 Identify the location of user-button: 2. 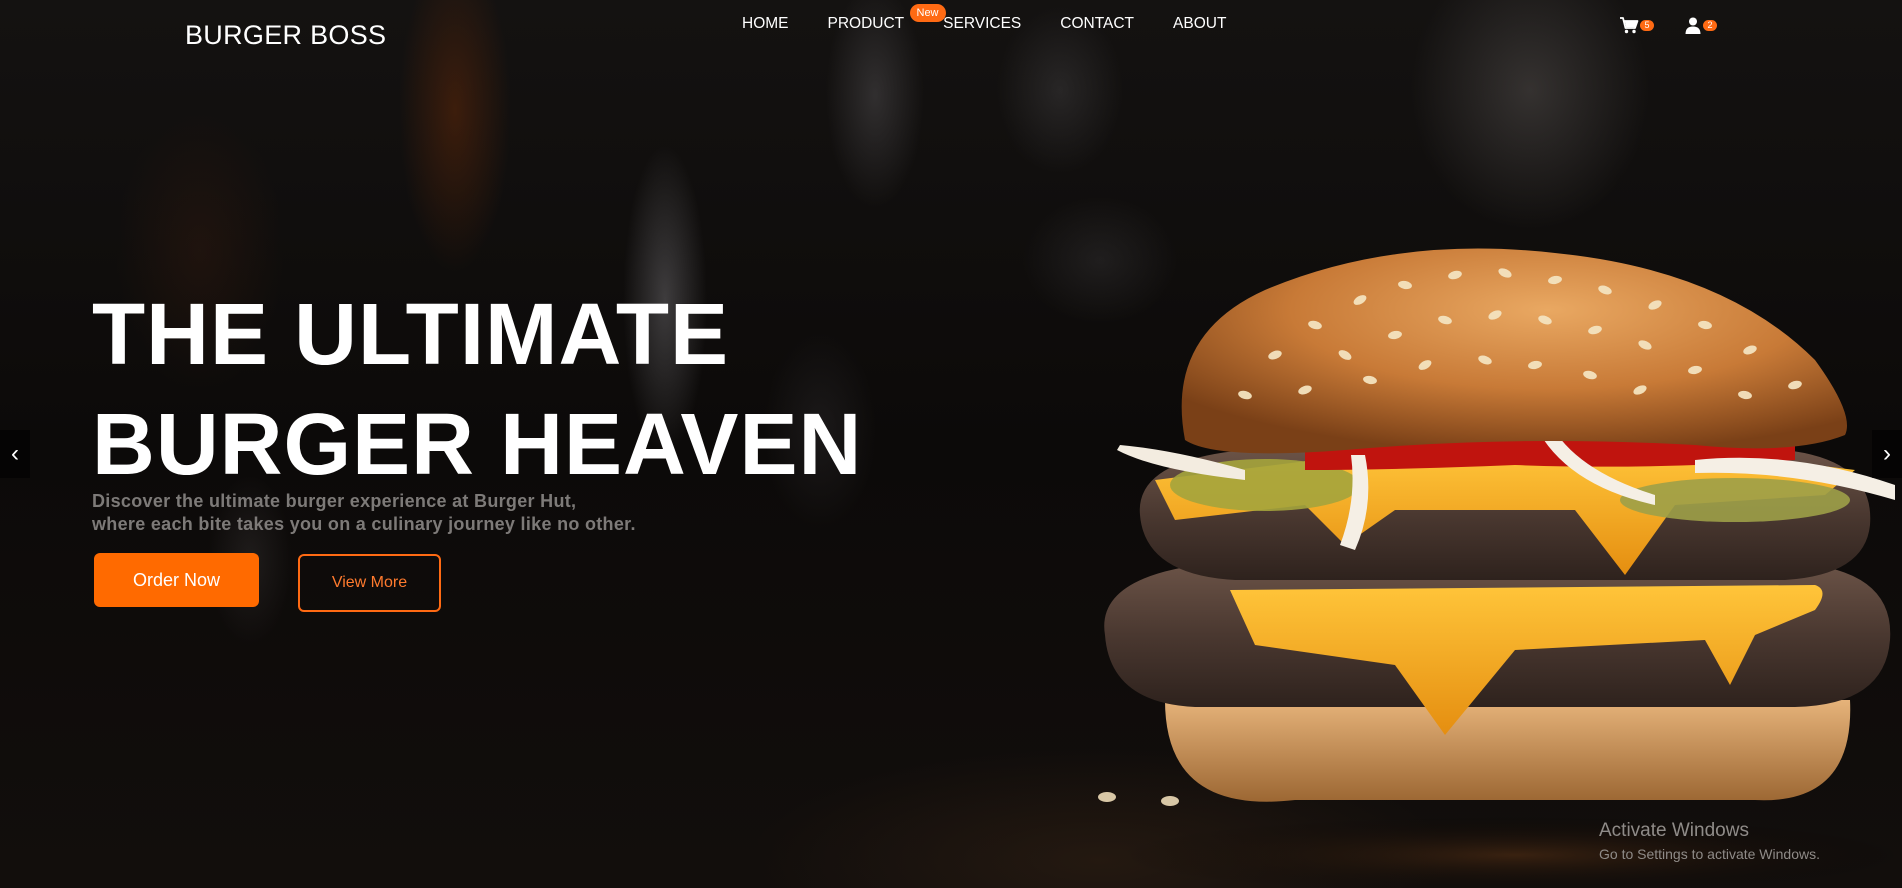
(1701, 26).